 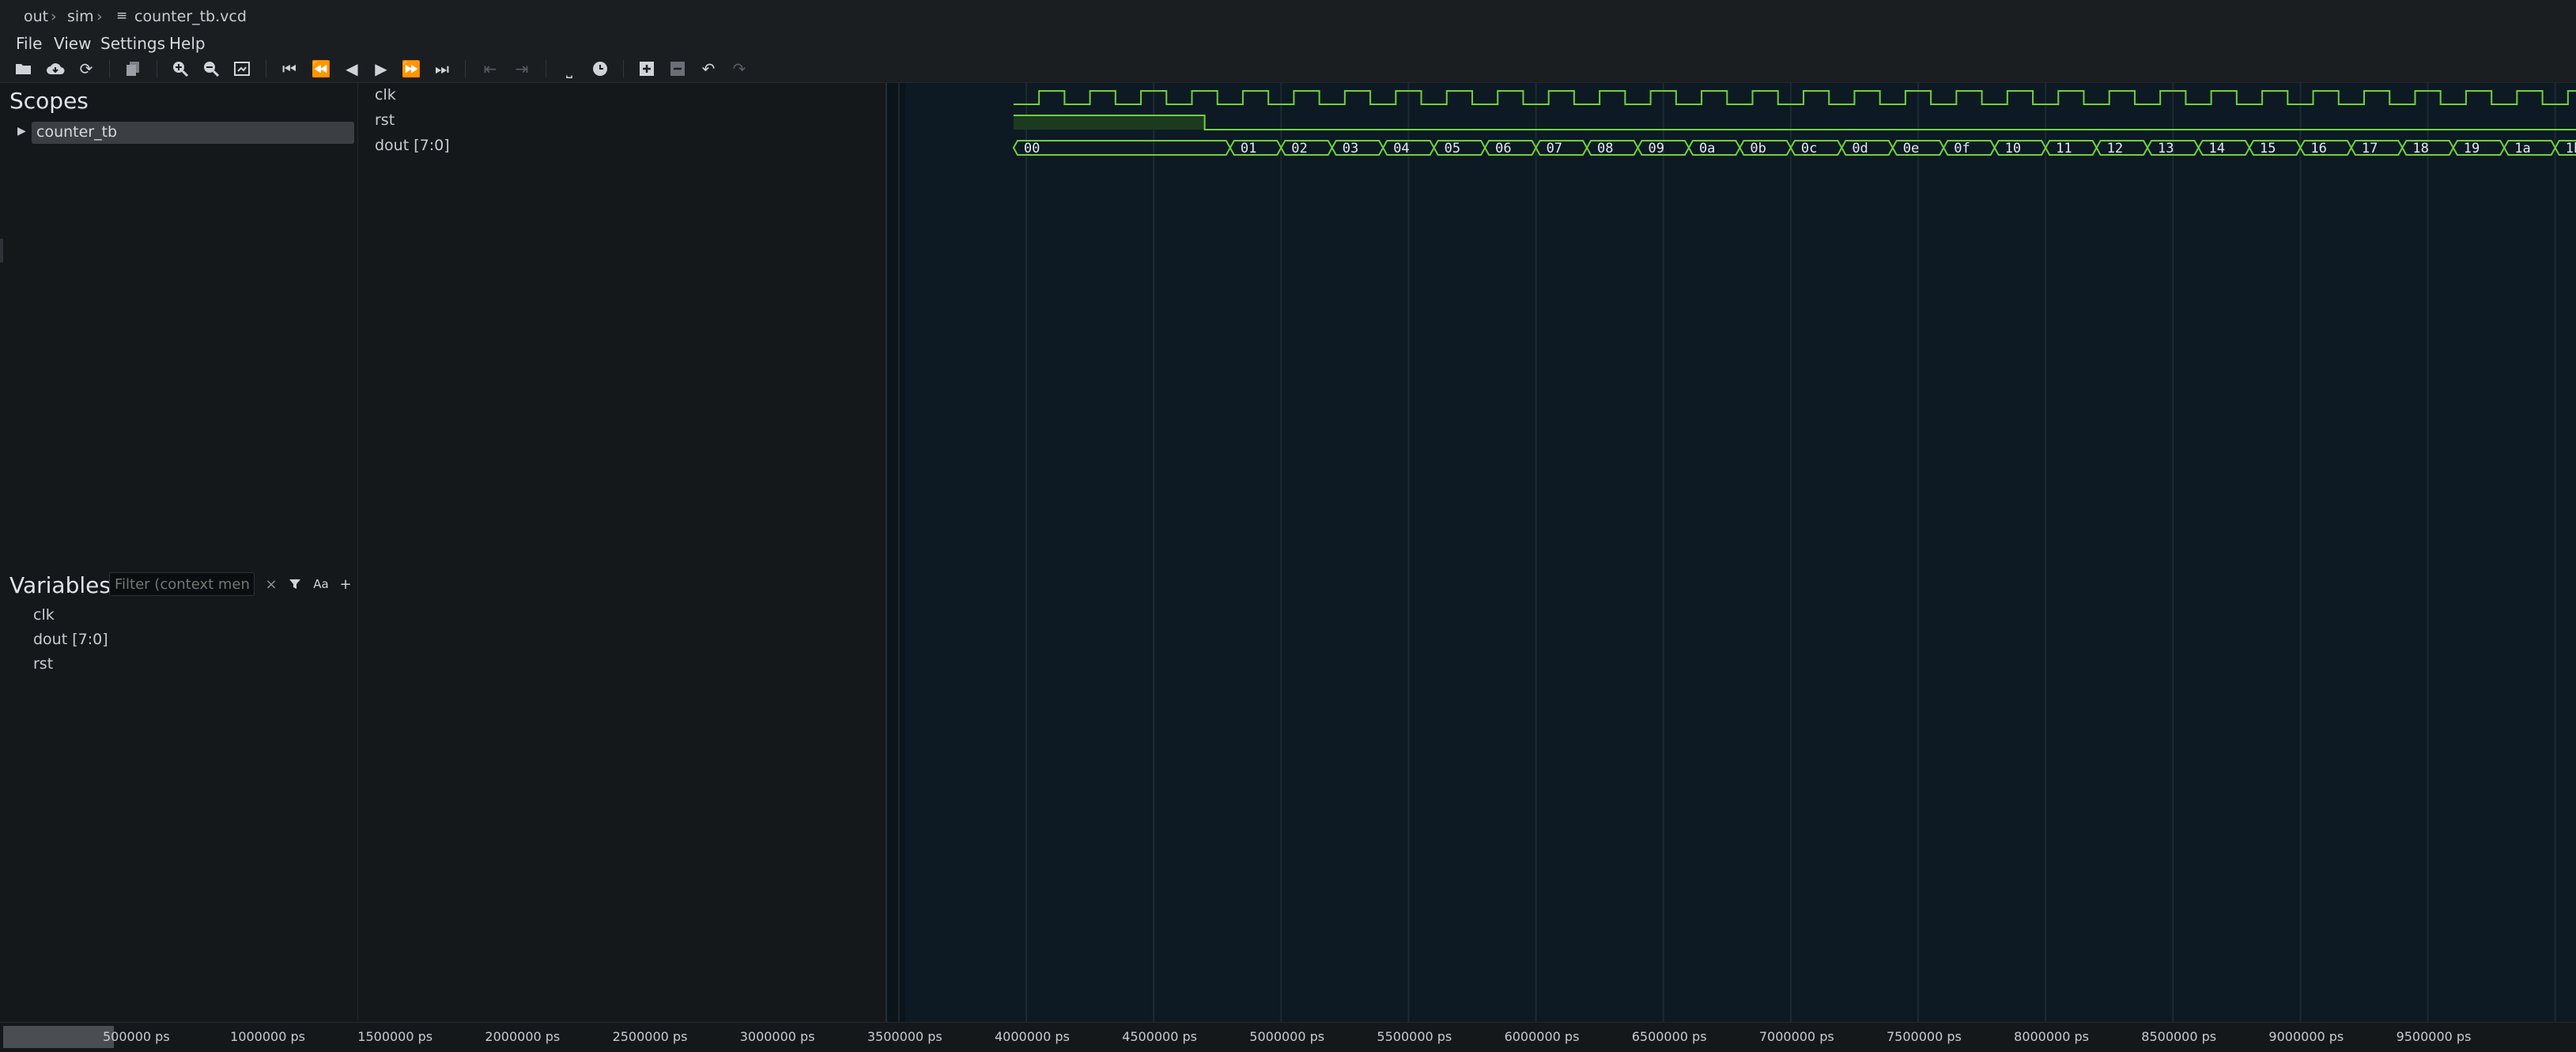 What do you see at coordinates (1414, 1036) in the screenshot?
I see `timeline-tick-label: 5500000 ps` at bounding box center [1414, 1036].